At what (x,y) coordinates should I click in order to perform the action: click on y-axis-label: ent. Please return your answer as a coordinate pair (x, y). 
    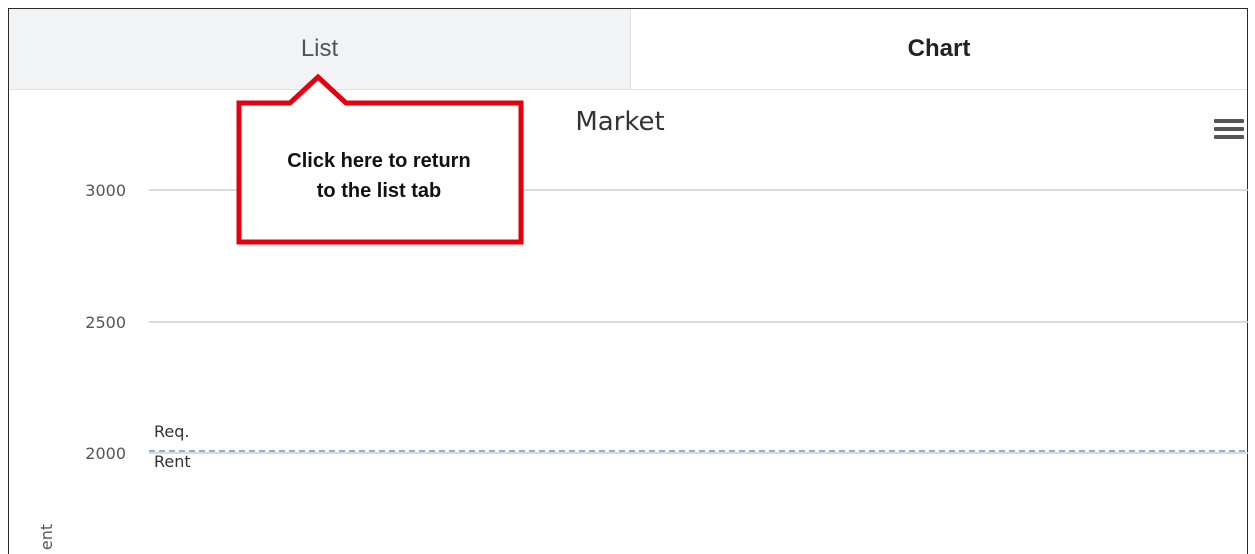
    Looking at the image, I should click on (46, 537).